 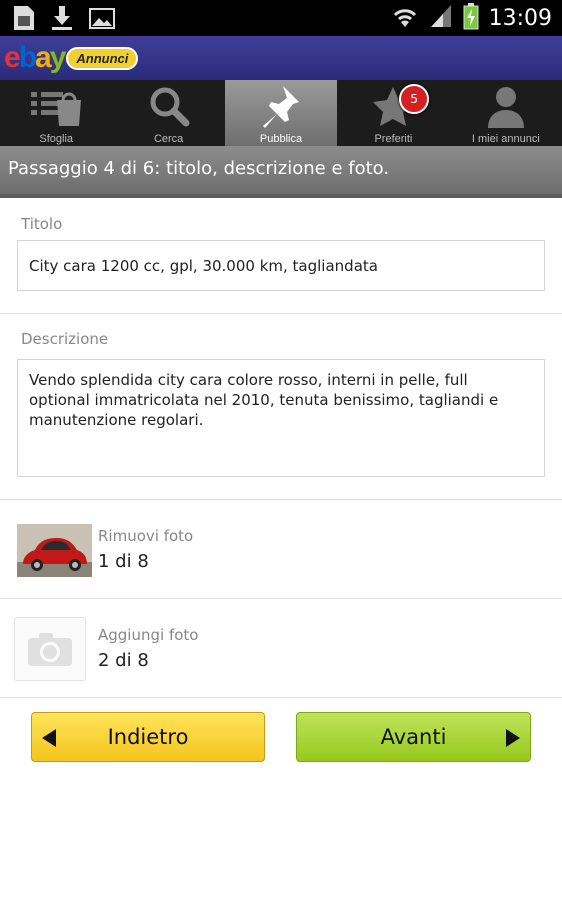 I want to click on back-button: Indietro, so click(x=148, y=737).